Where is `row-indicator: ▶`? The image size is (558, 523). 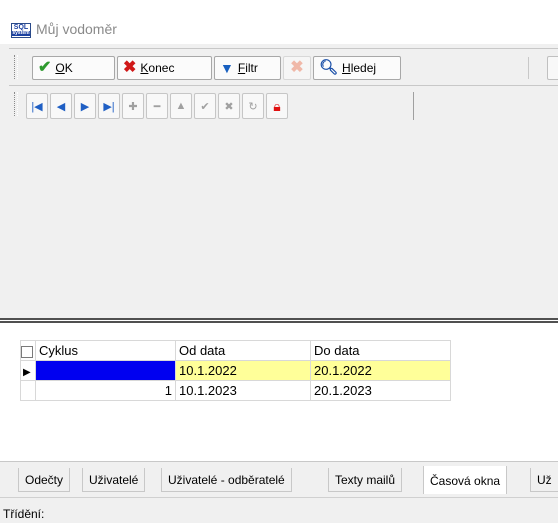
row-indicator: ▶ is located at coordinates (28, 370).